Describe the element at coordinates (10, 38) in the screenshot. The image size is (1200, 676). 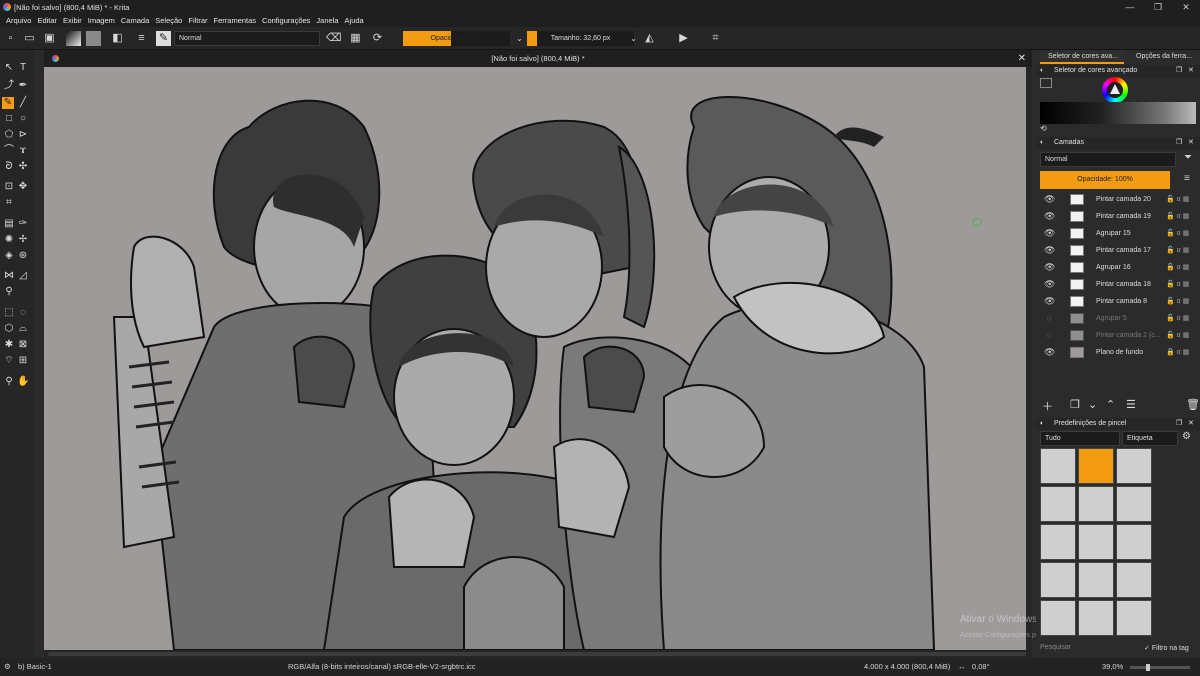
I see `new-document-icon: ▫` at that location.